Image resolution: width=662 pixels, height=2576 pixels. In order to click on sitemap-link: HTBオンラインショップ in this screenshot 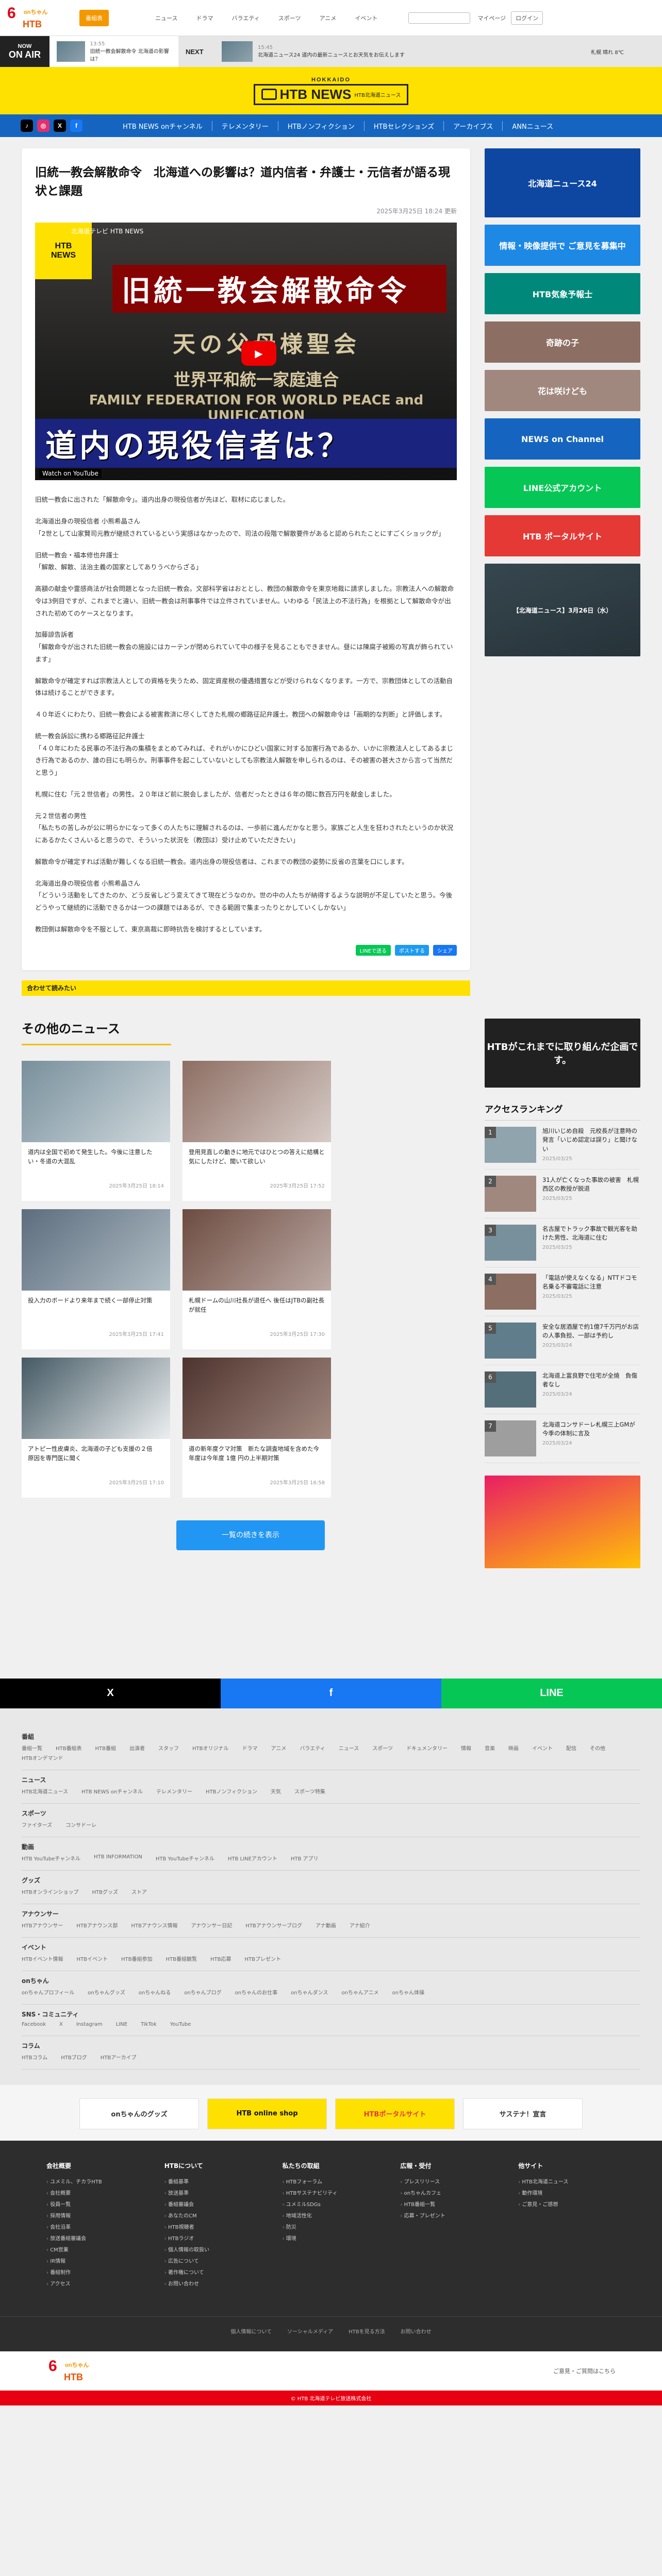, I will do `click(50, 1891)`.